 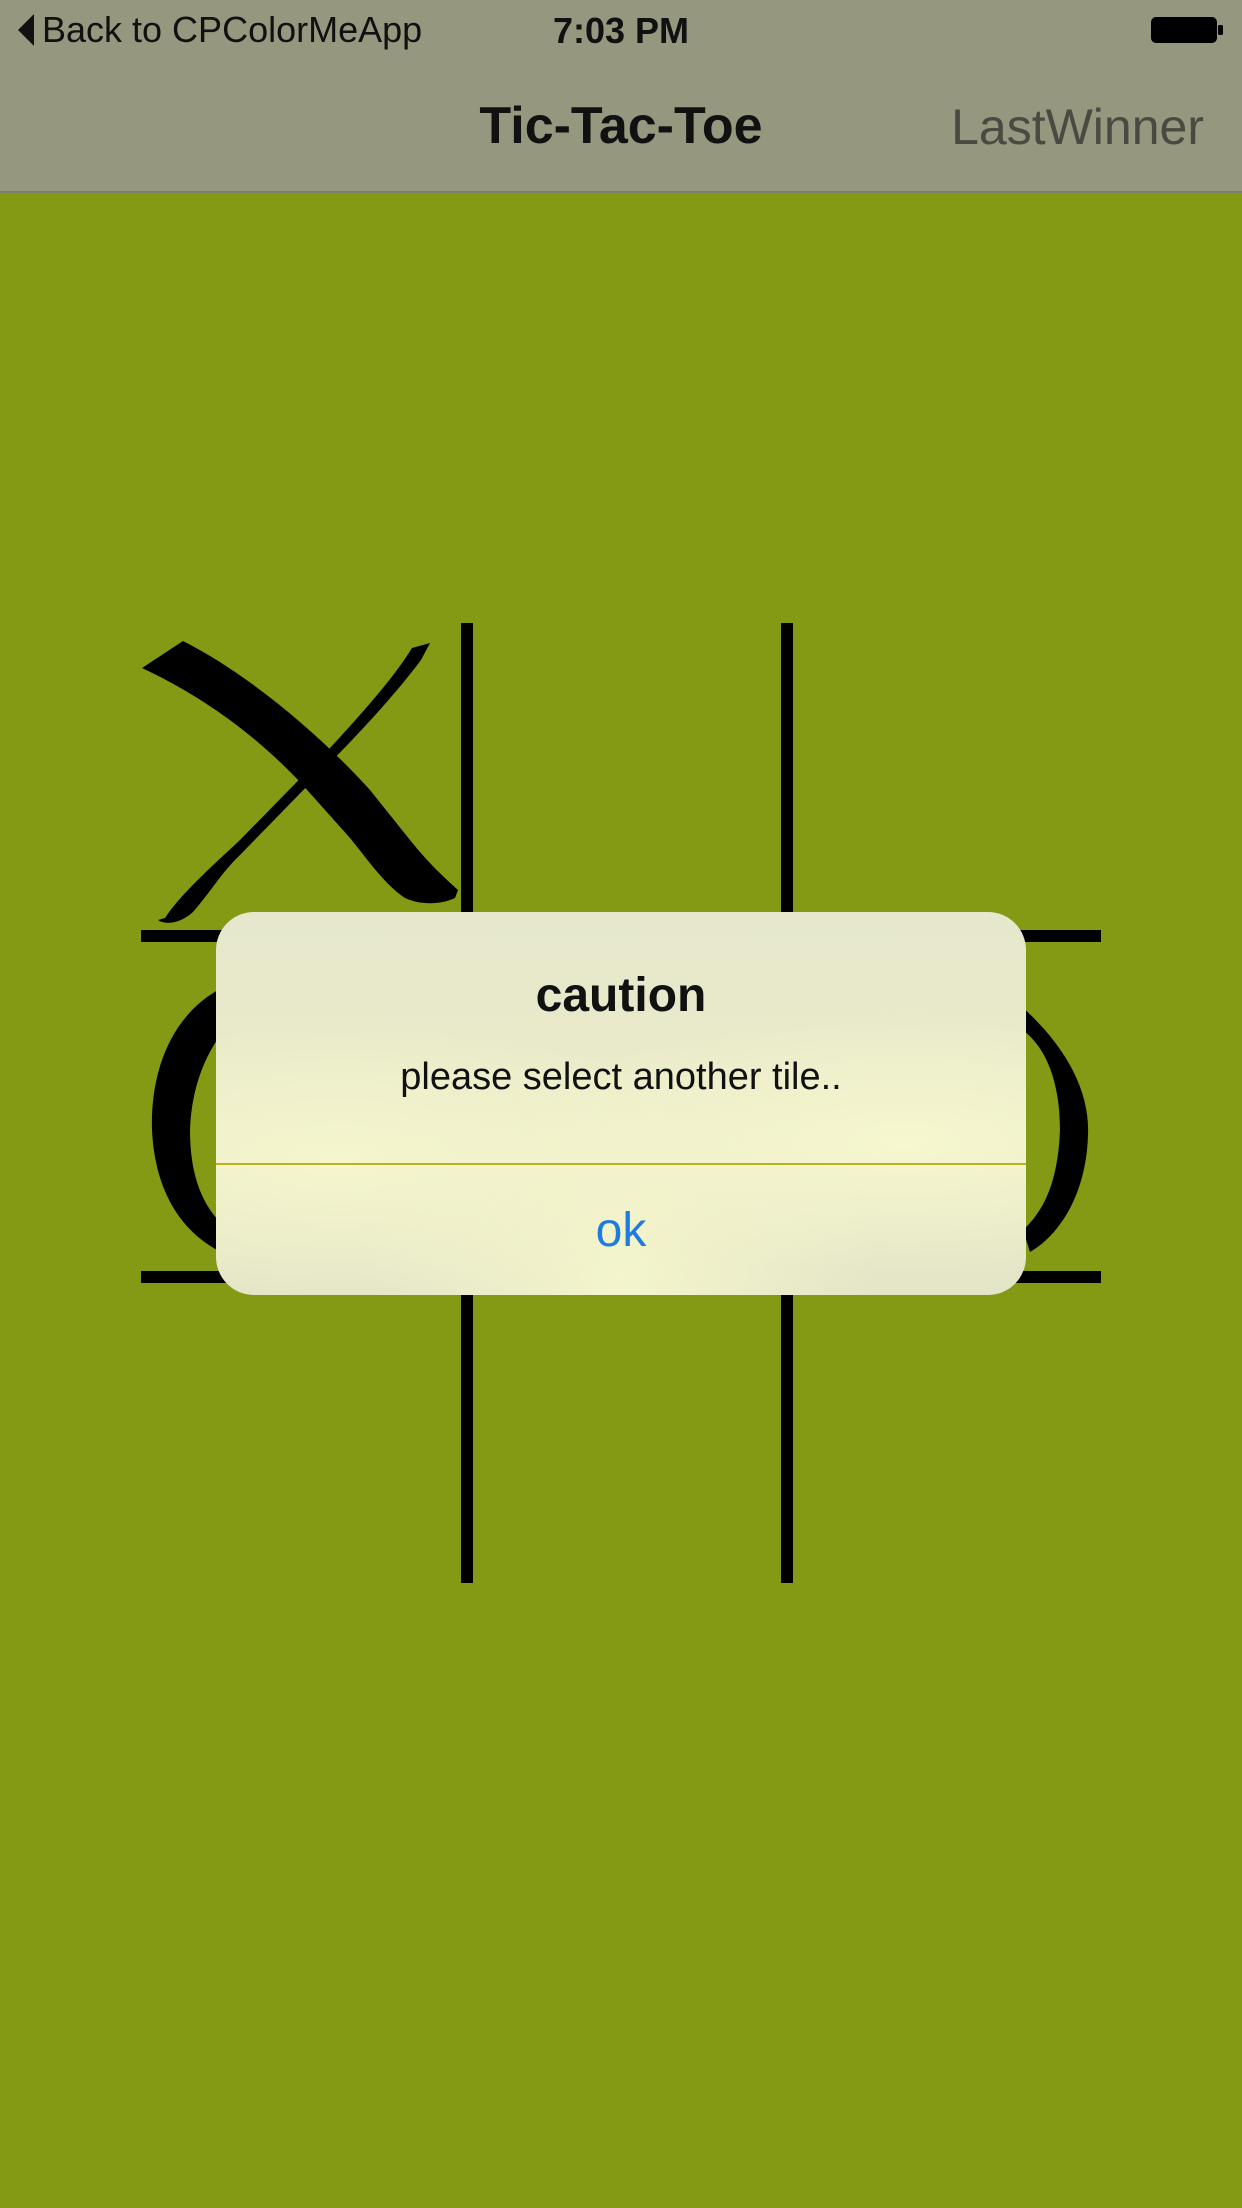 What do you see at coordinates (621, 1103) in the screenshot?
I see `caution-alert: caution please select another tile.. ok` at bounding box center [621, 1103].